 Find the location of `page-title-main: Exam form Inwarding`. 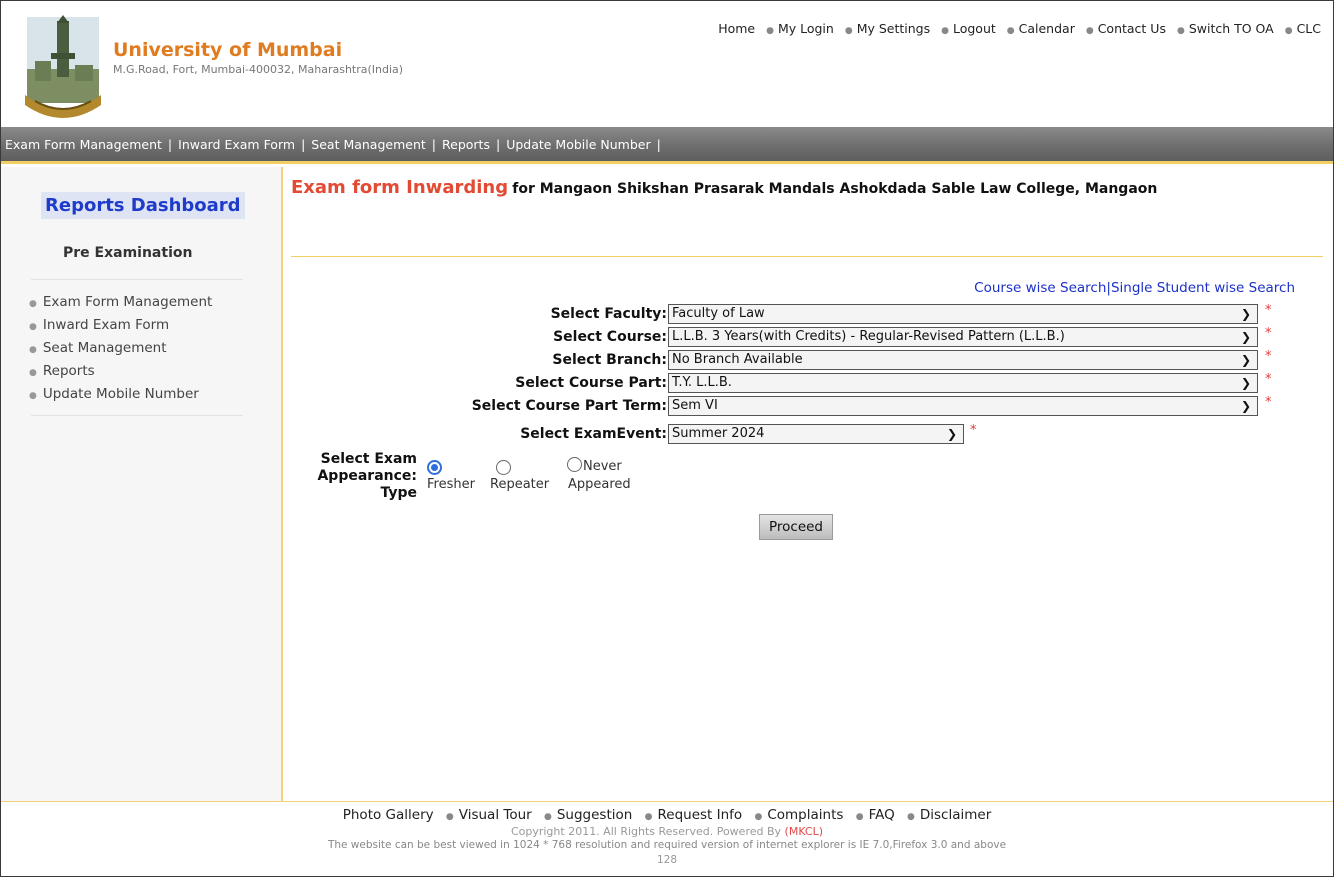

page-title-main: Exam form Inwarding is located at coordinates (400, 187).